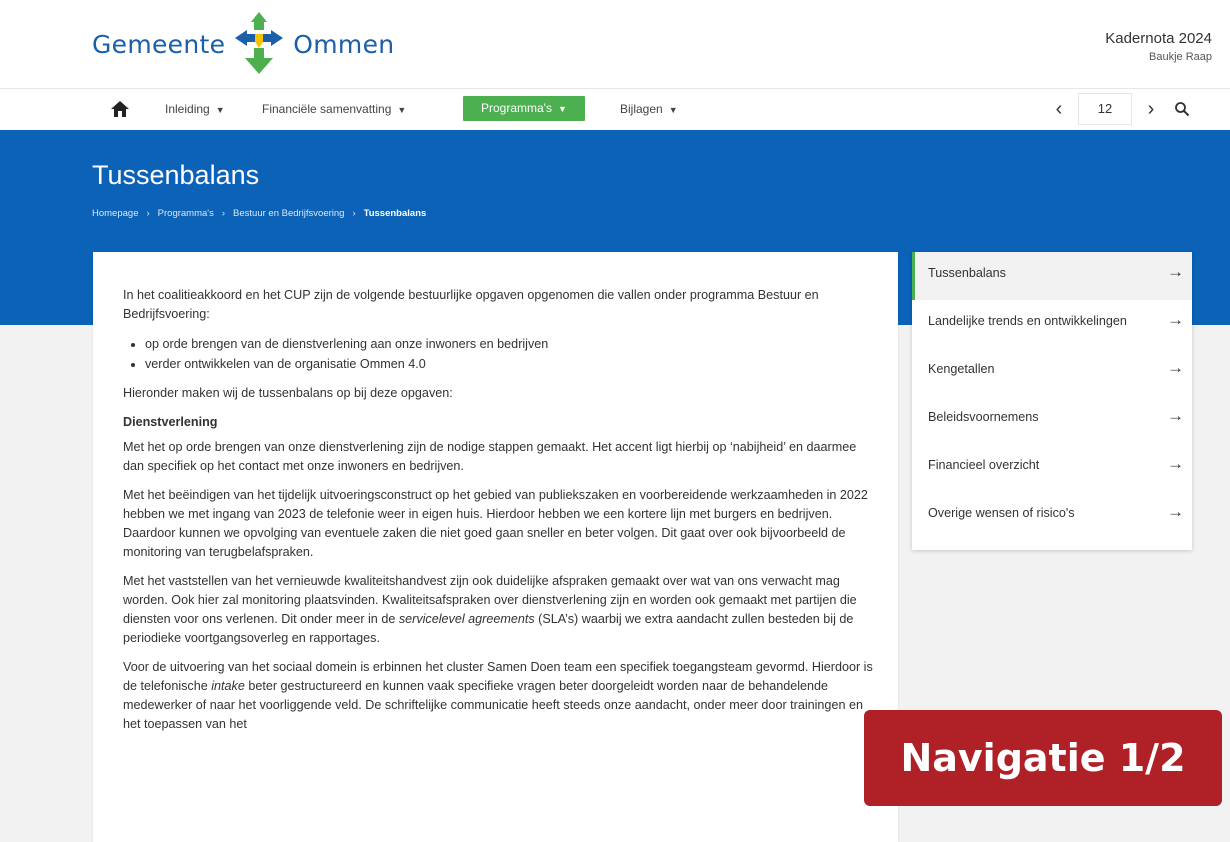 The width and height of the screenshot is (1230, 842). What do you see at coordinates (1158, 38) in the screenshot?
I see `document-title: Kadernota 2024` at bounding box center [1158, 38].